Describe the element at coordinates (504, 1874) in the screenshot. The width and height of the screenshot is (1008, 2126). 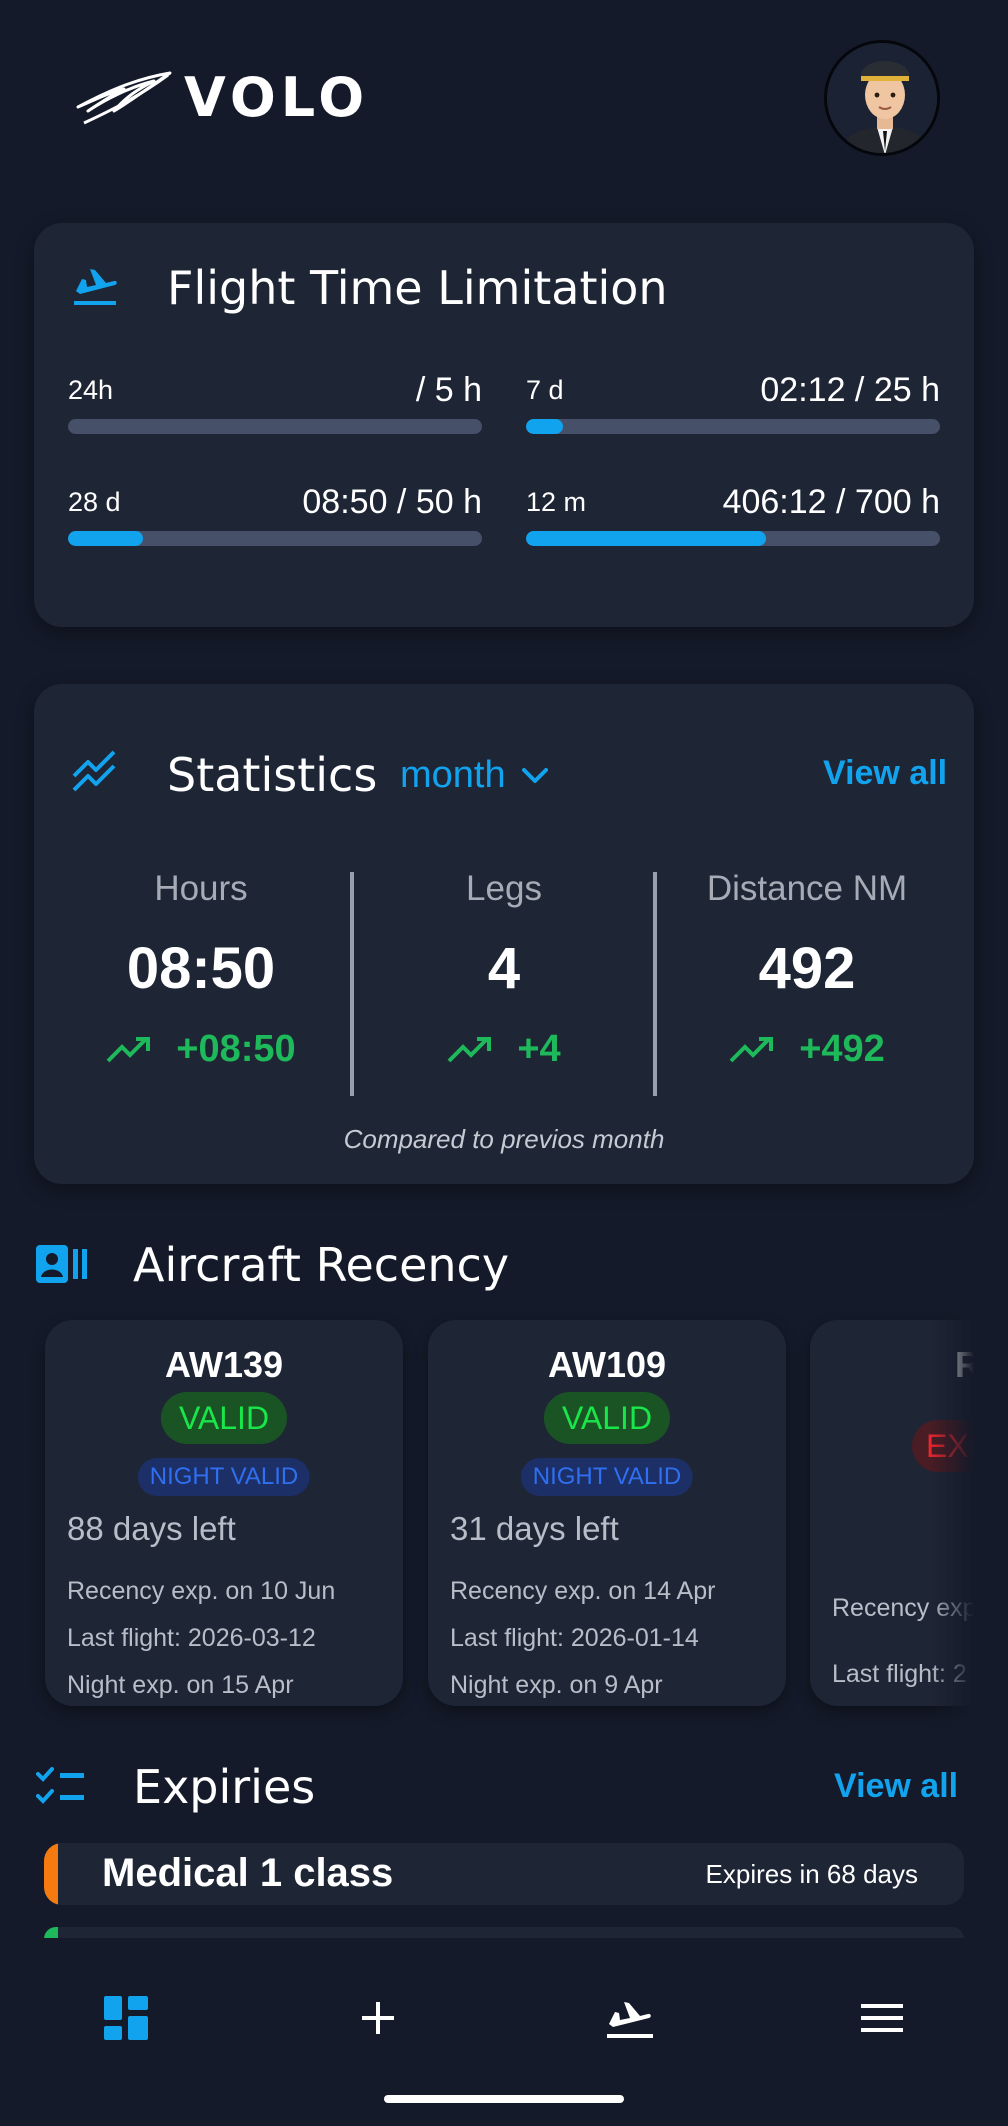
I see `expiry-item: Medical 1 class Expires in 68 days` at that location.